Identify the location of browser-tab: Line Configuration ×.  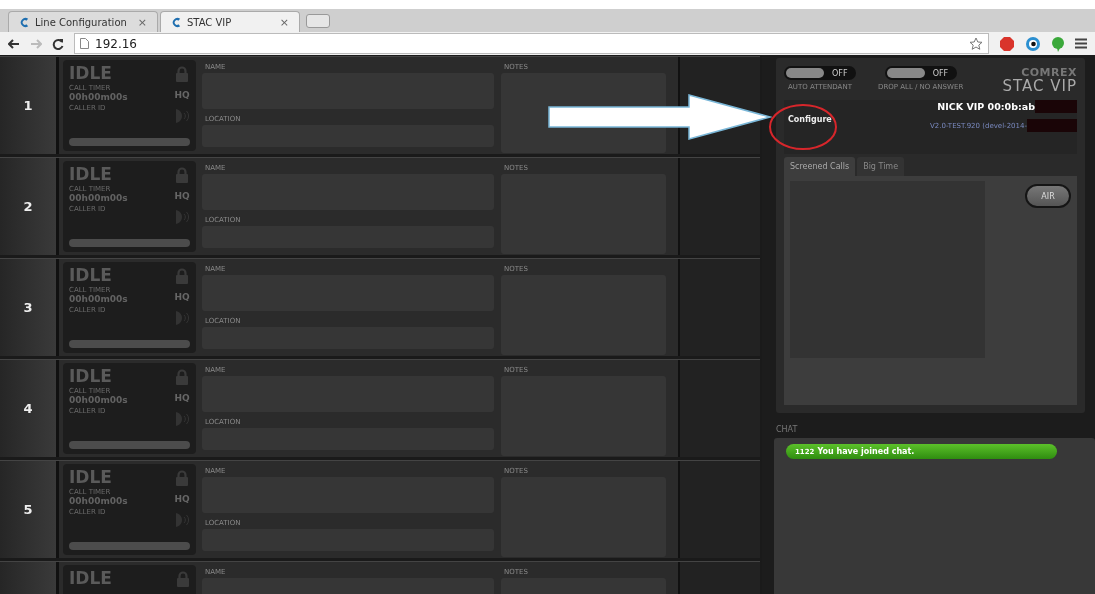
(83, 21).